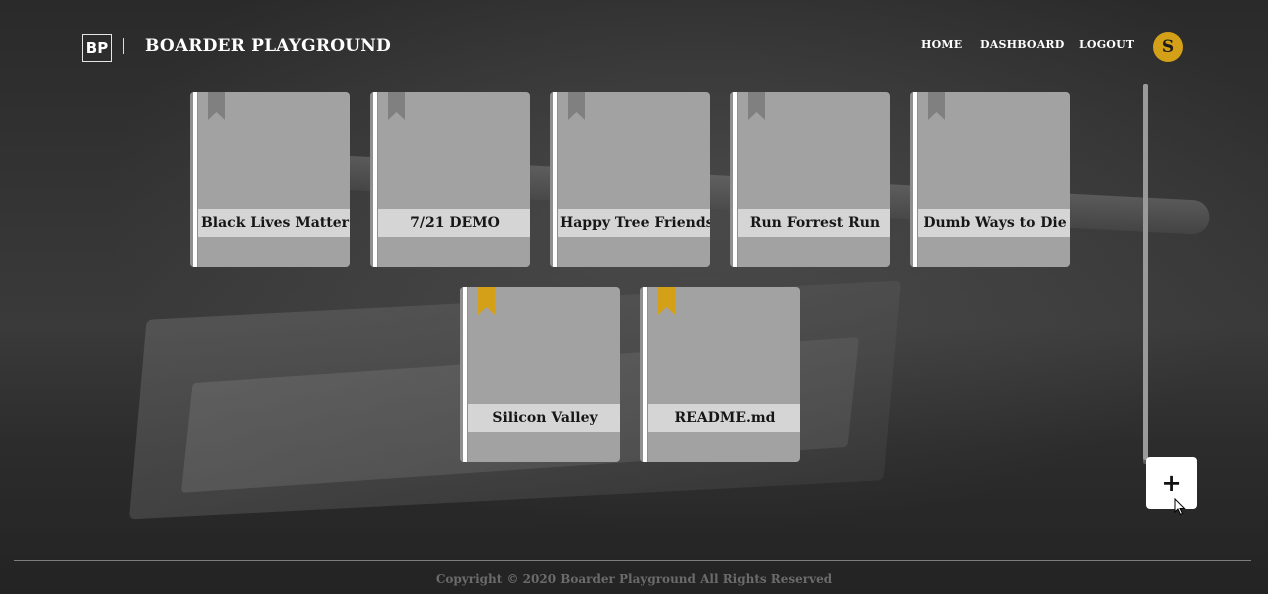 The width and height of the screenshot is (1268, 594). I want to click on board-card: README.md, so click(720, 374).